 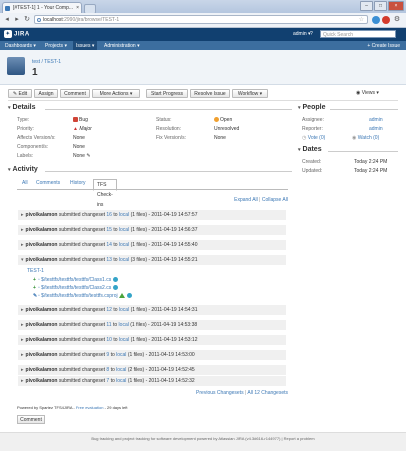 I want to click on previous-changesets-link: Previous Changesets, so click(x=220, y=393).